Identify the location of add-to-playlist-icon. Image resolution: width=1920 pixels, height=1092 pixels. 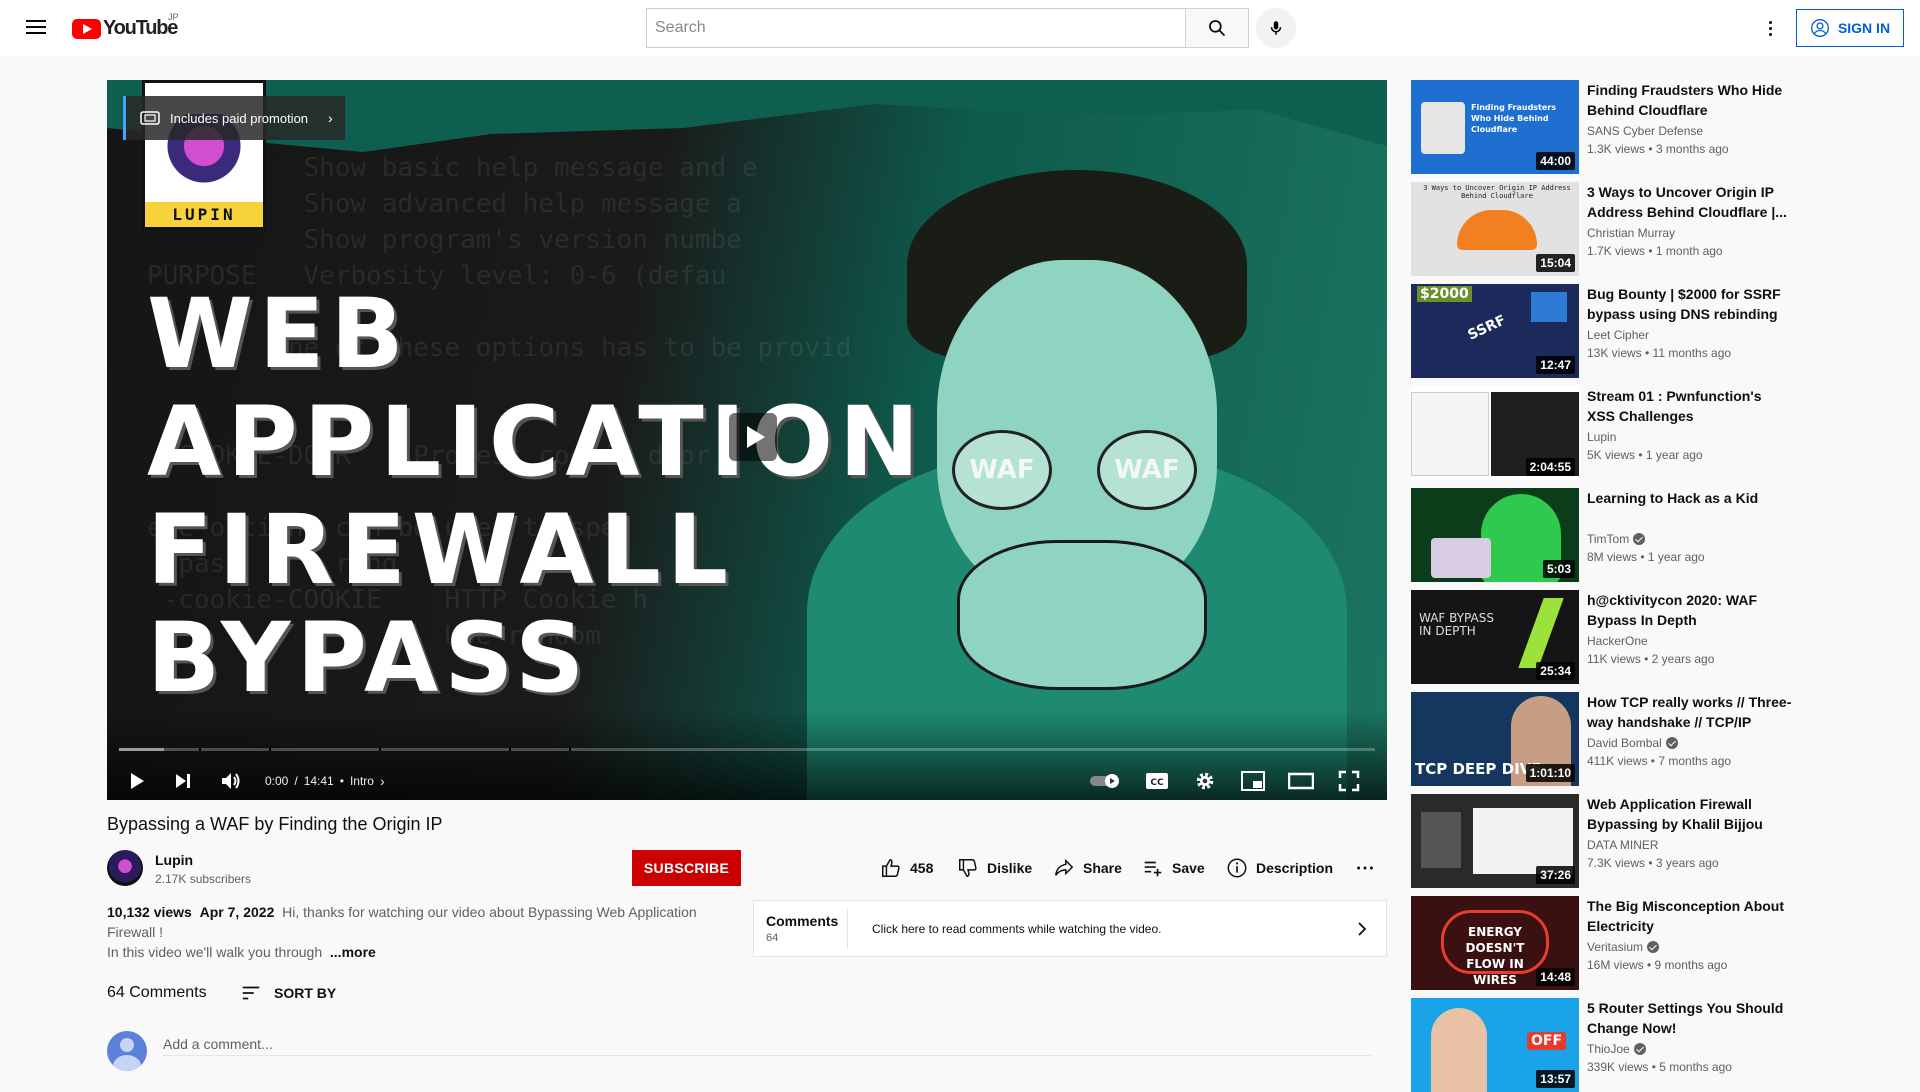
(1153, 869).